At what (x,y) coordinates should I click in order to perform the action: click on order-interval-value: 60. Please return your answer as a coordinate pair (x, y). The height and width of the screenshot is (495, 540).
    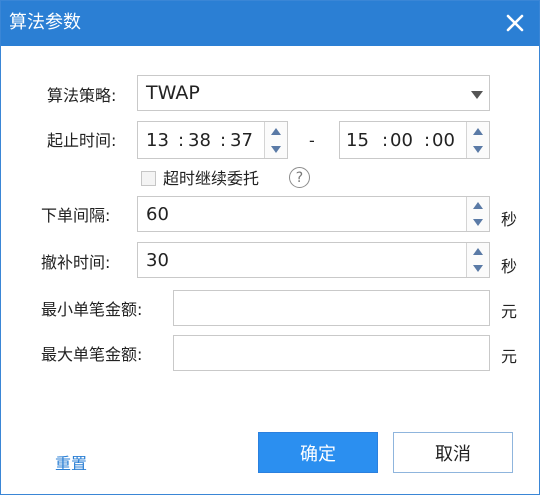
    Looking at the image, I should click on (157, 214).